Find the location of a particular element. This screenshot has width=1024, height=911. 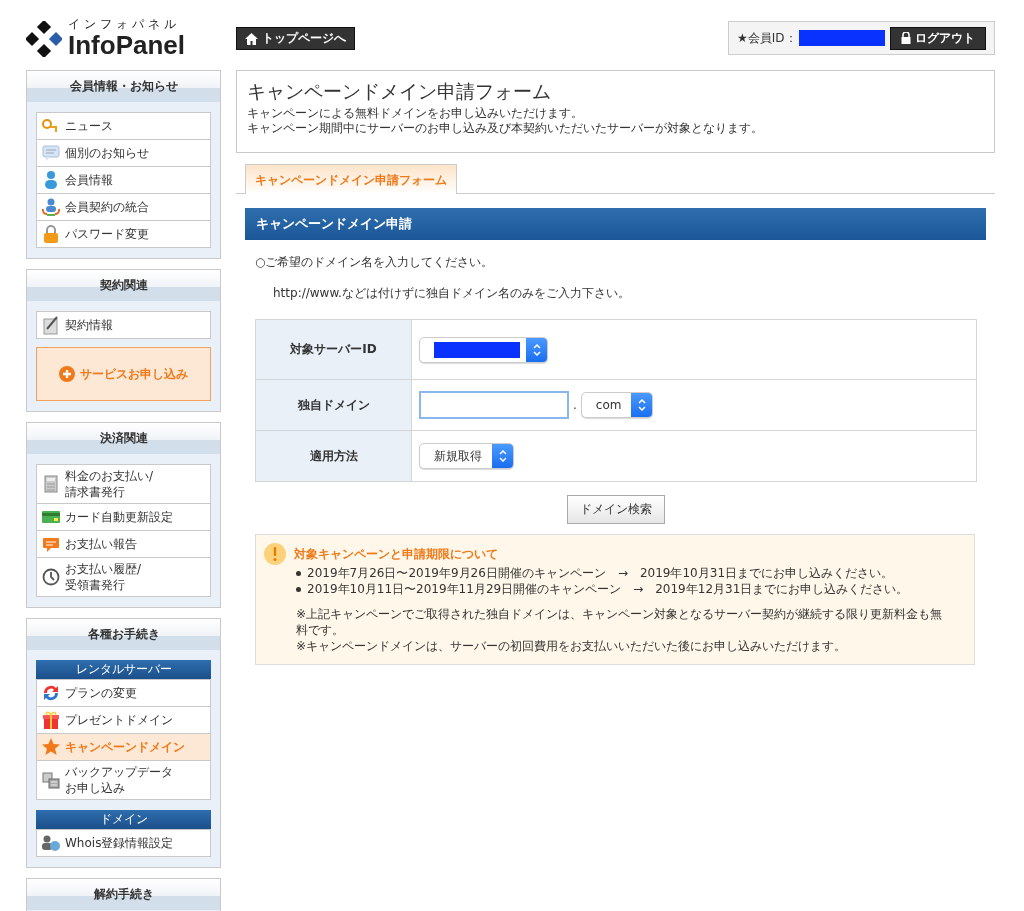

usercircle-icon is located at coordinates (51, 843).